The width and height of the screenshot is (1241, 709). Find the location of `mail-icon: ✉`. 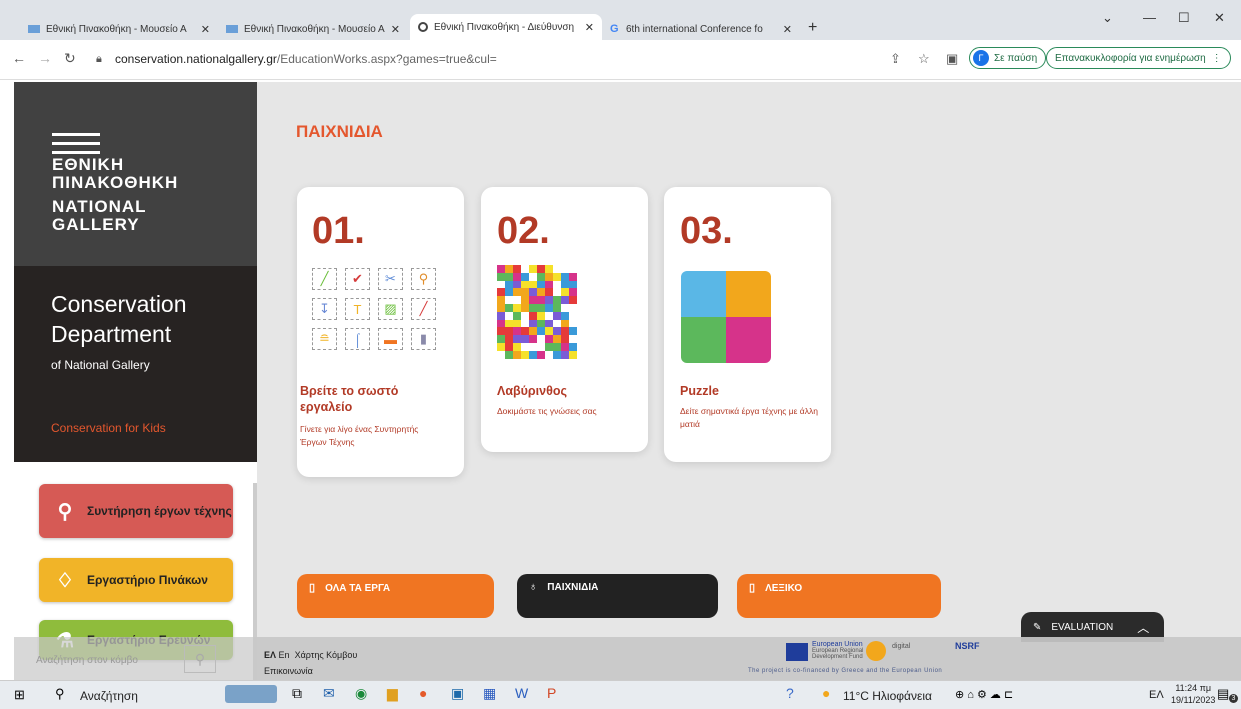

mail-icon: ✉ is located at coordinates (329, 693).